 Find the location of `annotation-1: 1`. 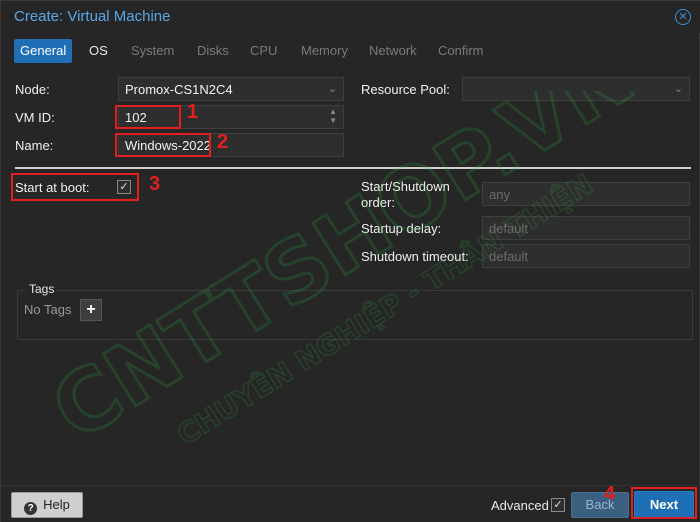

annotation-1: 1 is located at coordinates (193, 112).